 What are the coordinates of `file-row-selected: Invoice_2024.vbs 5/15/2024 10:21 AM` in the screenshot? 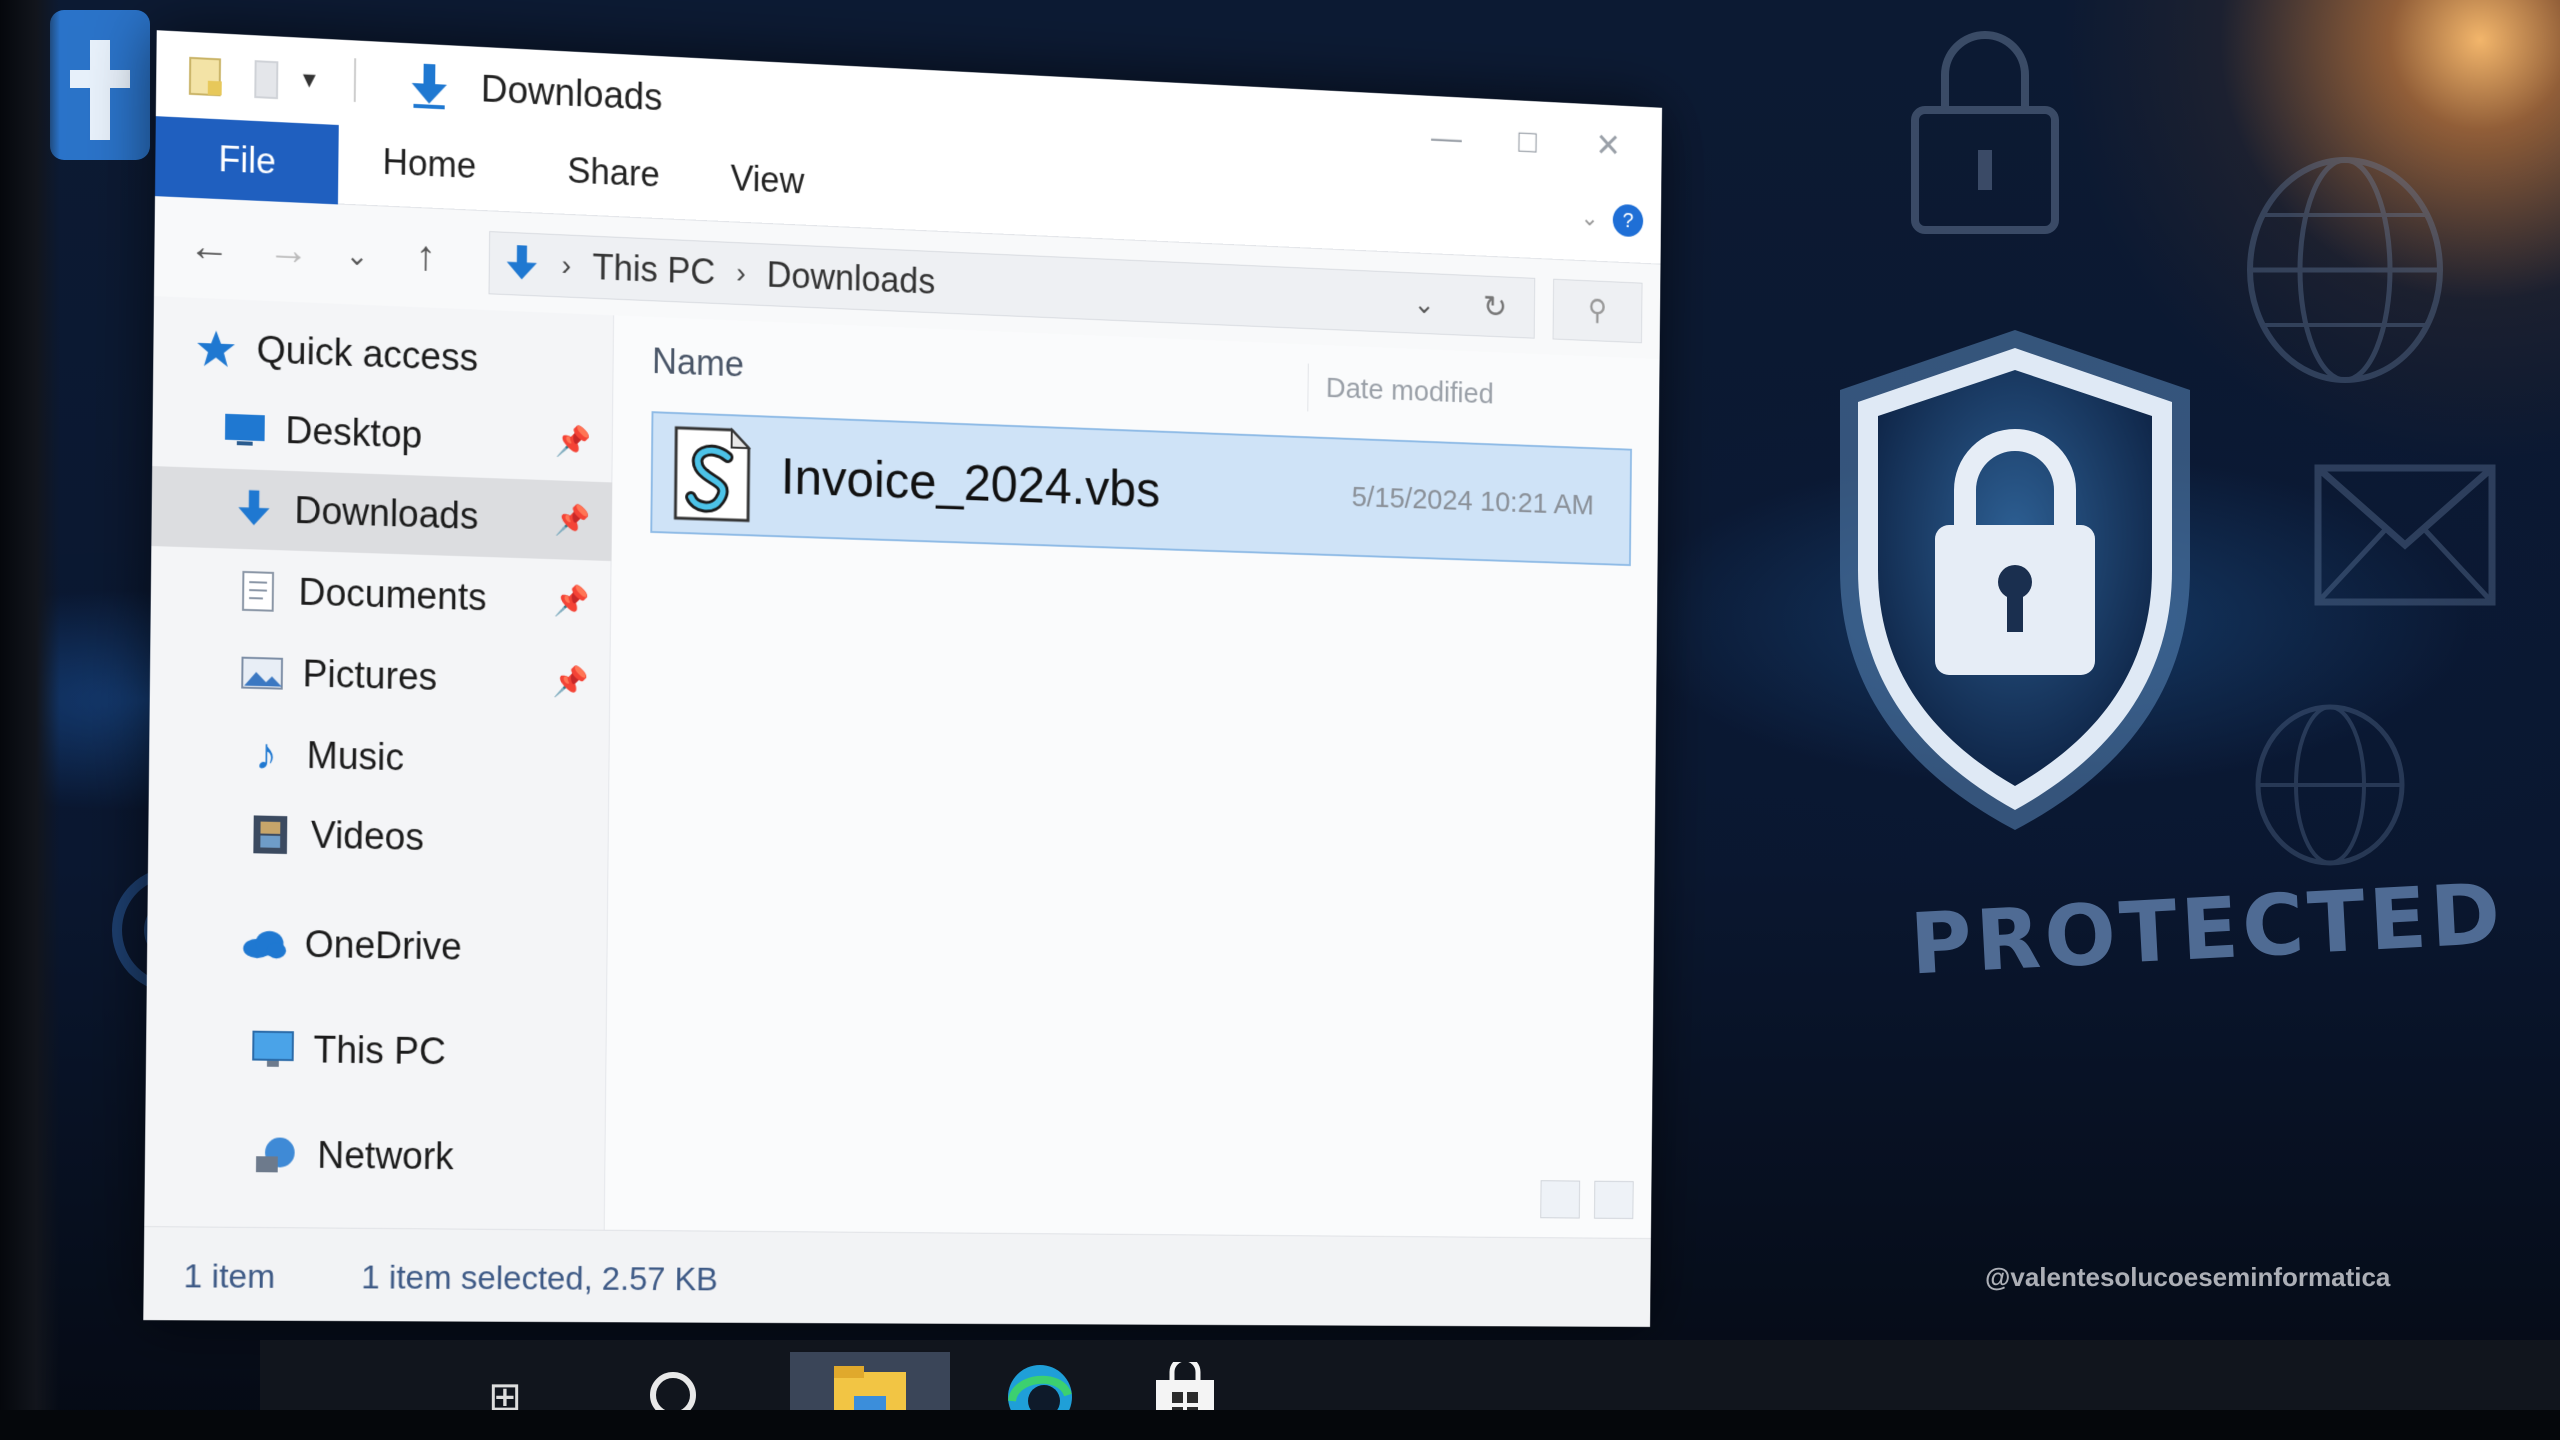 It's located at (1141, 489).